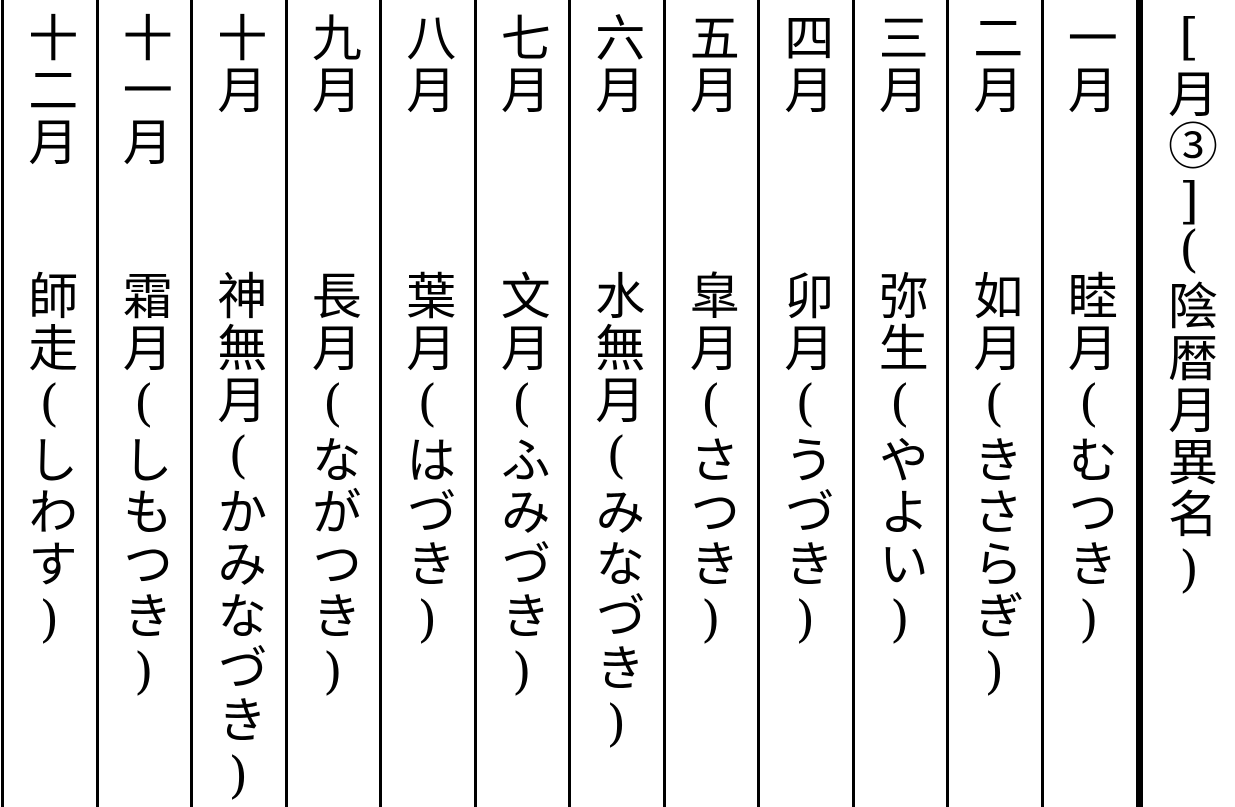 The height and width of the screenshot is (807, 1235). I want to click on month-number: 六月, so click(616, 64).